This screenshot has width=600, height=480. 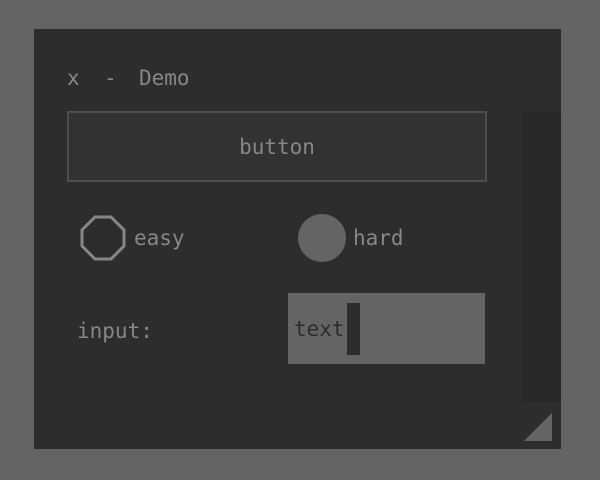 I want to click on window-title: Demo, so click(x=164, y=78).